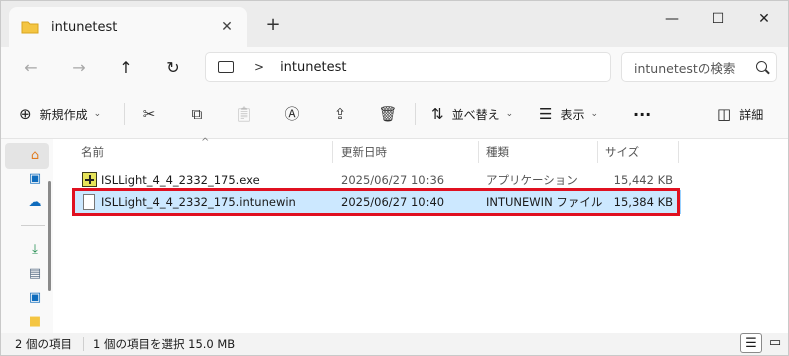 Image resolution: width=789 pixels, height=356 pixels. Describe the element at coordinates (43, 344) in the screenshot. I see `item-count: 2 個の項目` at that location.